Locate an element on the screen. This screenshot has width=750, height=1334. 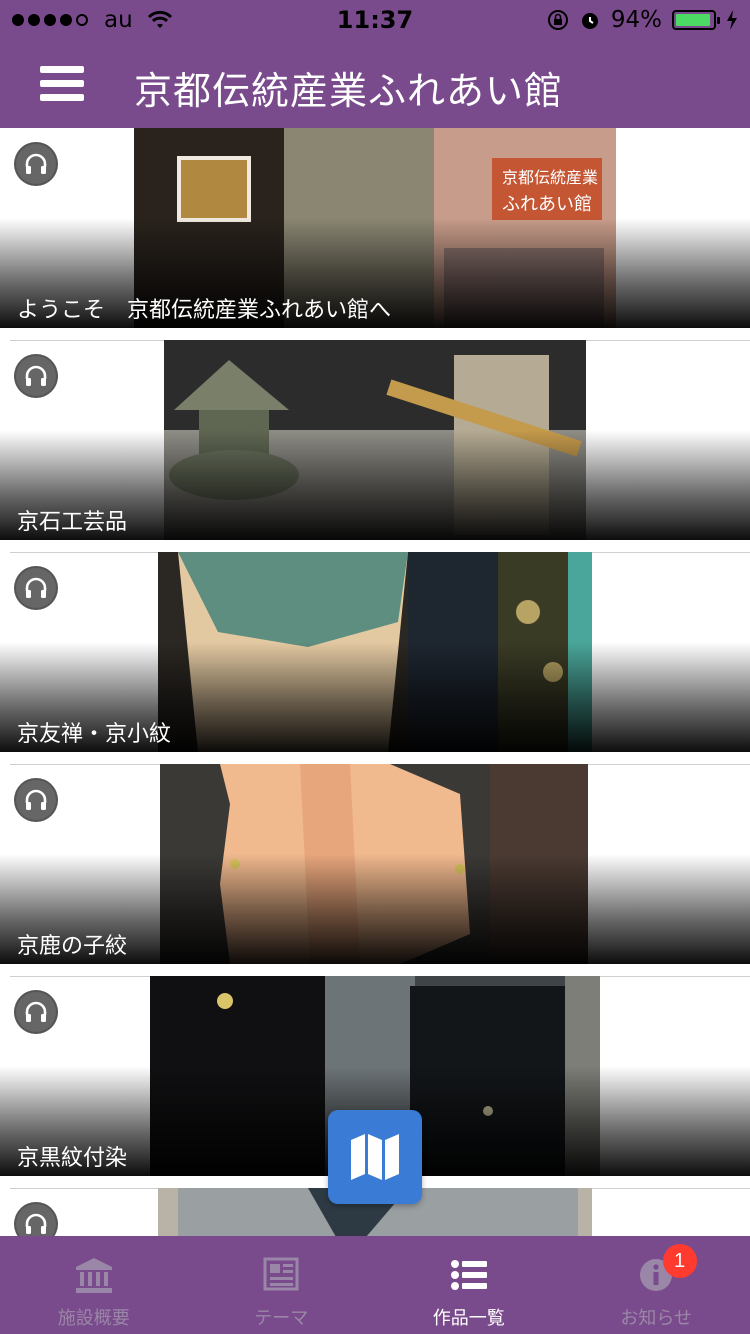
rotation-lock-icon is located at coordinates (557, 20).